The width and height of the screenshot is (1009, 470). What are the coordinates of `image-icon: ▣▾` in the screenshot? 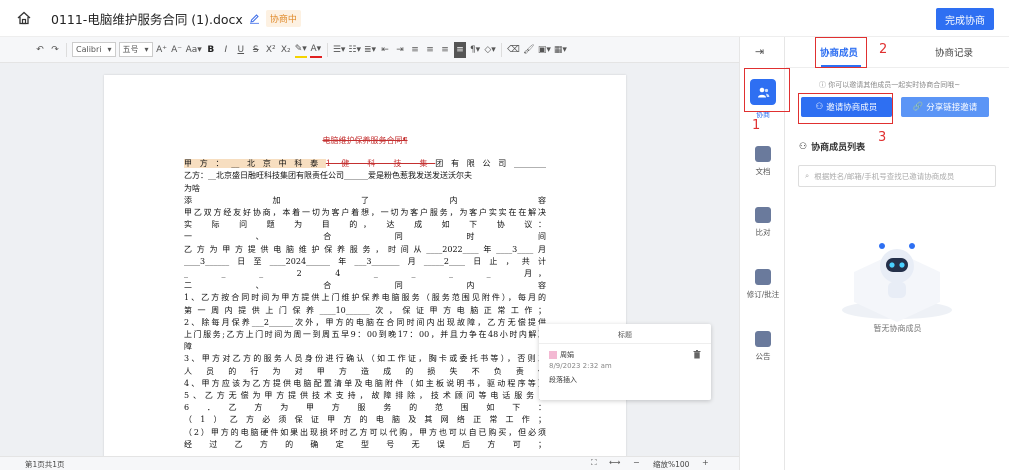 It's located at (544, 50).